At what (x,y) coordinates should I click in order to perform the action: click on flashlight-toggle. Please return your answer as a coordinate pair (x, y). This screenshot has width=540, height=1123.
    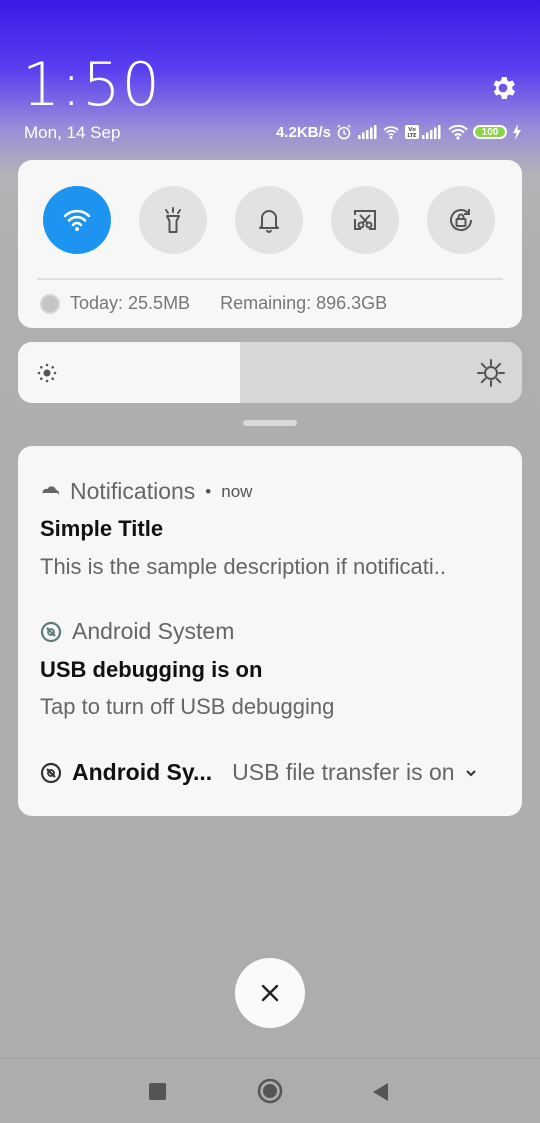
    Looking at the image, I should click on (173, 220).